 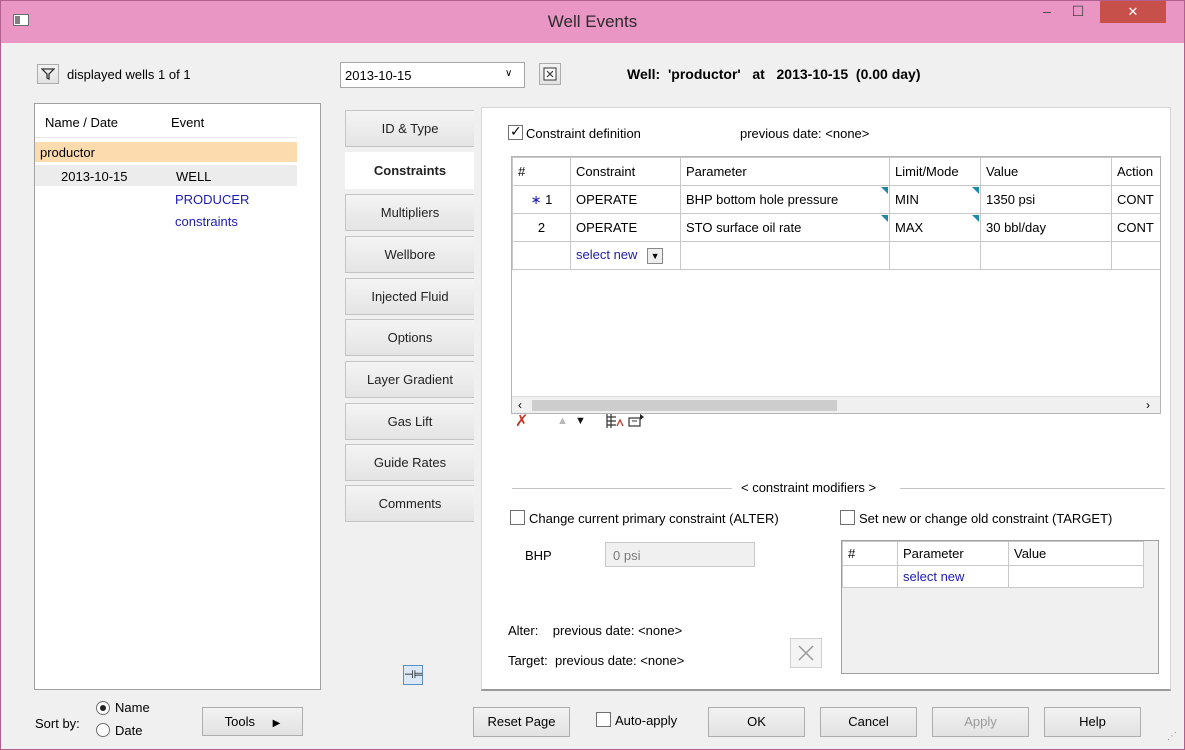 I want to click on pin-button: ⊣⊨, so click(x=413, y=675).